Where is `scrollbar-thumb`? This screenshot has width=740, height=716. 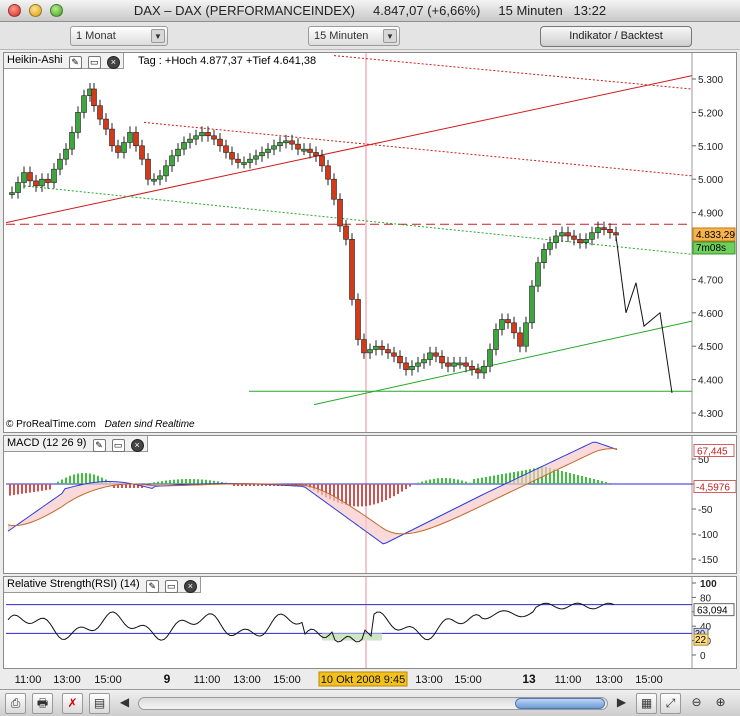
scrollbar-thumb is located at coordinates (560, 703).